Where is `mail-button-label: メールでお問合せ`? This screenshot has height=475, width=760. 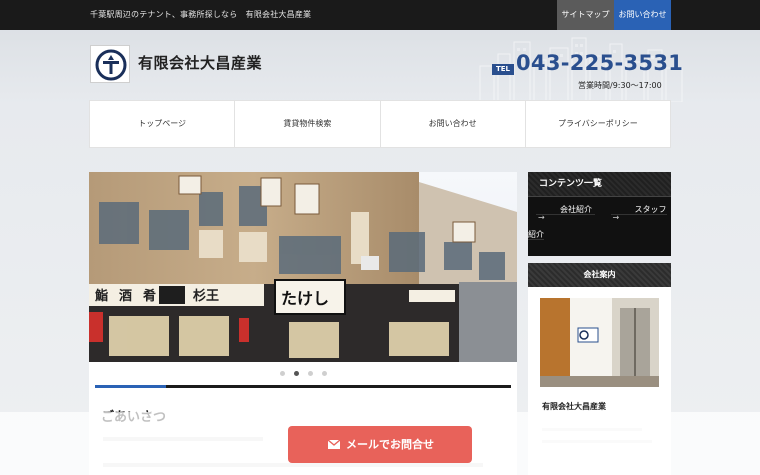 mail-button-label: メールでお問合せ is located at coordinates (390, 444).